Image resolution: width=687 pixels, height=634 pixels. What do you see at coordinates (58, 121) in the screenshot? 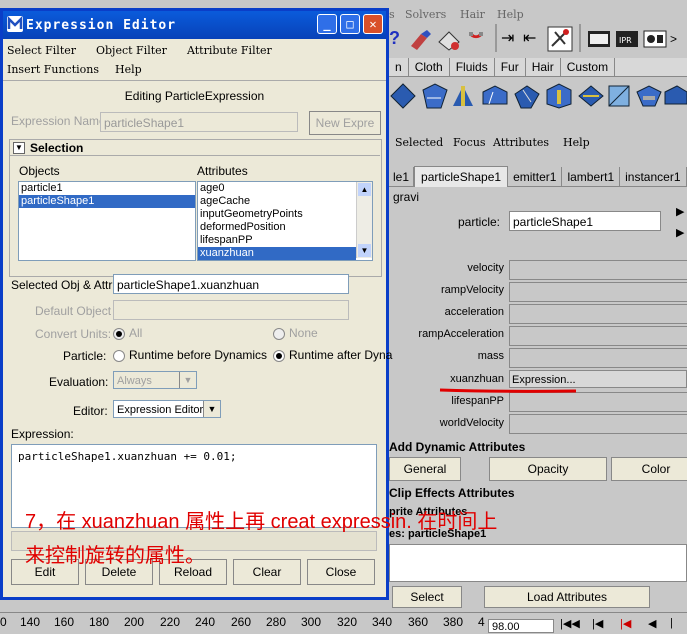
I see `expression-name-label: Expression Name` at bounding box center [58, 121].